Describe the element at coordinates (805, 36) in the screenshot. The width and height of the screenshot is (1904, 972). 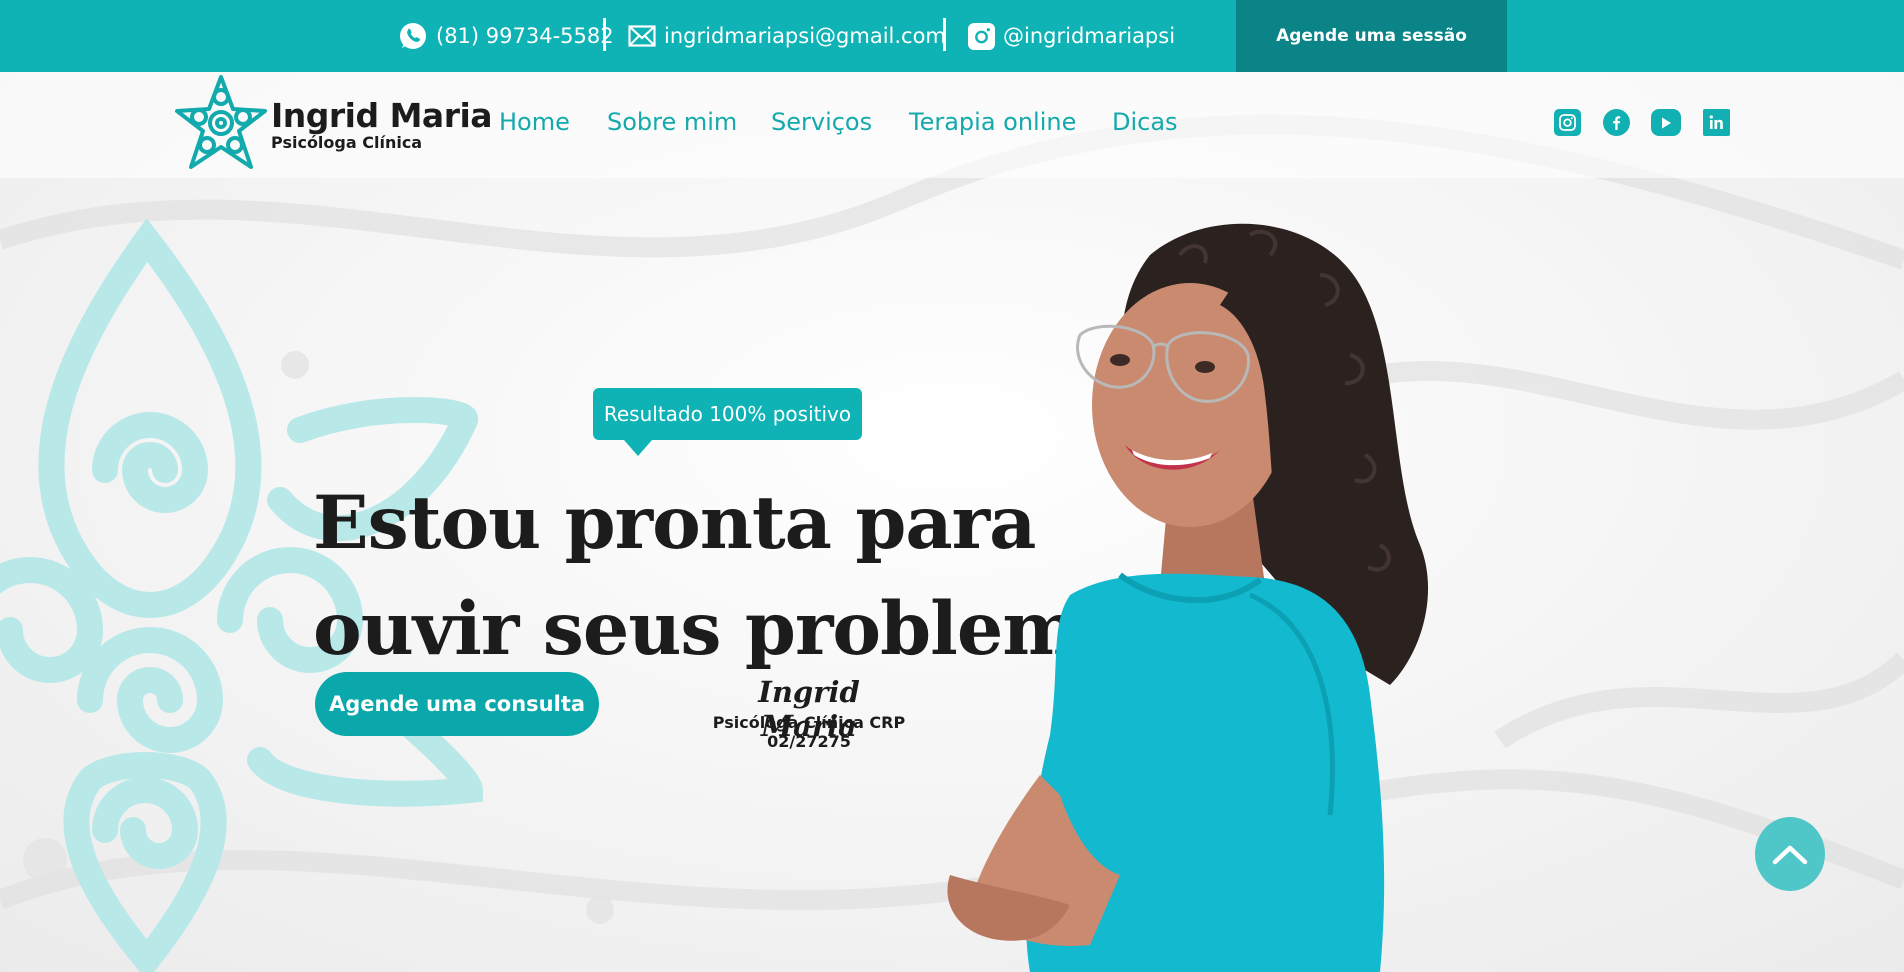
I see `email-text: ingridmariapsi@gmail.com` at that location.